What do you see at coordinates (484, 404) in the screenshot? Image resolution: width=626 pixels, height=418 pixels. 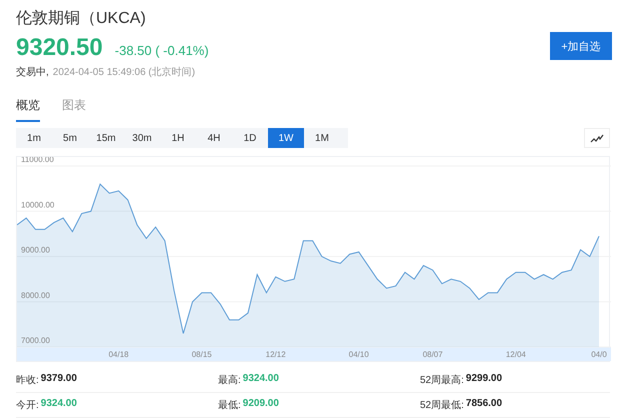 I see `stat-value: 7856.00` at bounding box center [484, 404].